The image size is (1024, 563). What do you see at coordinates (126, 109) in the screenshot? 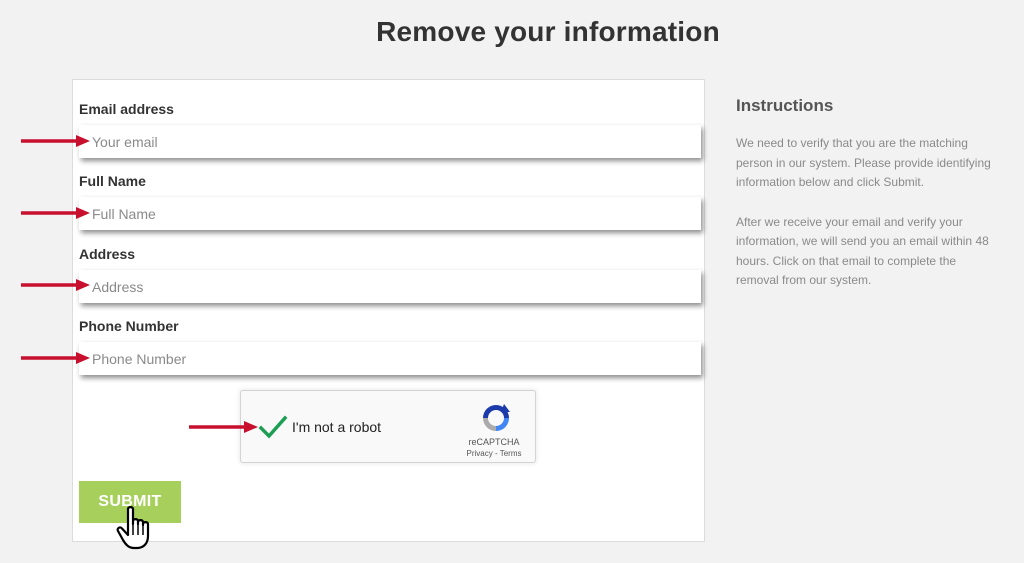
I see `email-label: Email address` at bounding box center [126, 109].